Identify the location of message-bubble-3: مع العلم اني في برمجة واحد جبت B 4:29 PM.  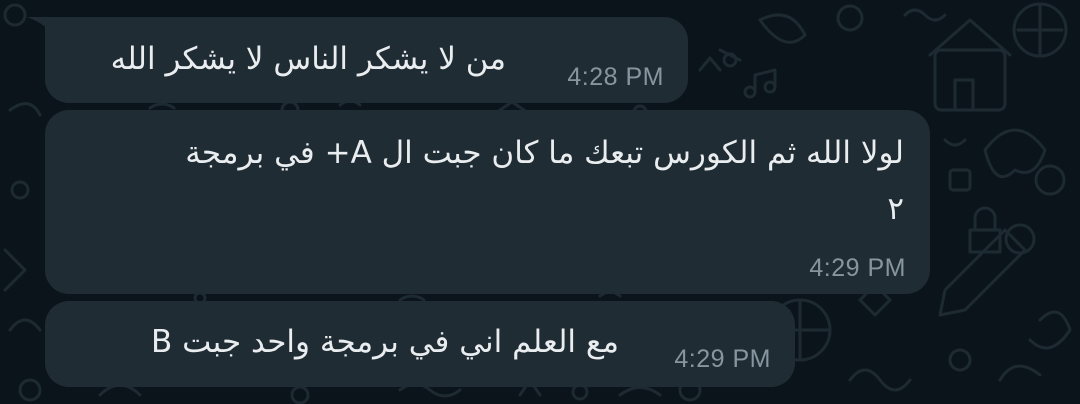
(420, 344).